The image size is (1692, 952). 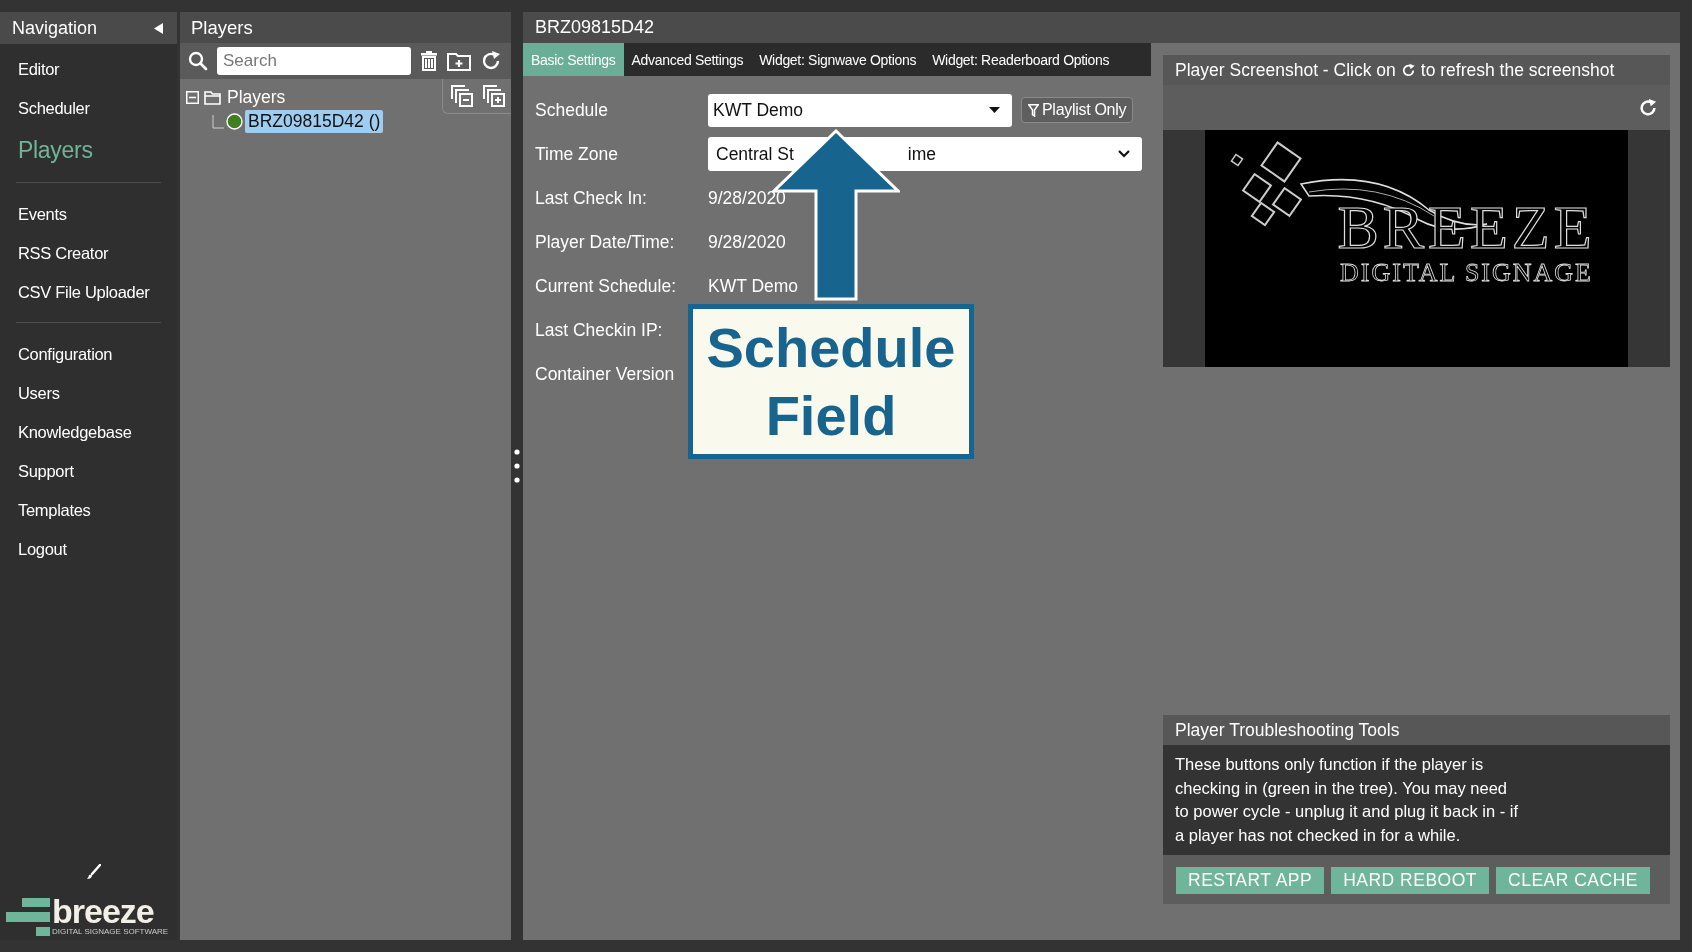 I want to click on navigation-title: Navigation, so click(x=55, y=28).